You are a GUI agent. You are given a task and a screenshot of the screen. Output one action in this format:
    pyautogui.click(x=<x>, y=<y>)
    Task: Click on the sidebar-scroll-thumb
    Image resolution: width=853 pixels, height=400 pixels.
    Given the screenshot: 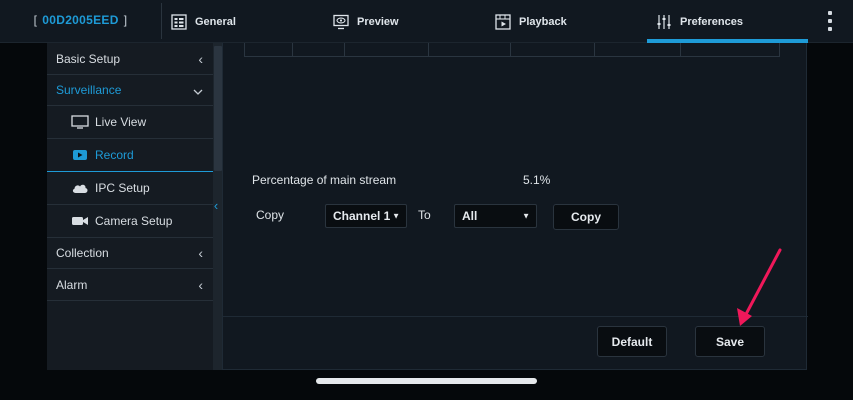 What is the action you would take?
    pyautogui.click(x=218, y=108)
    